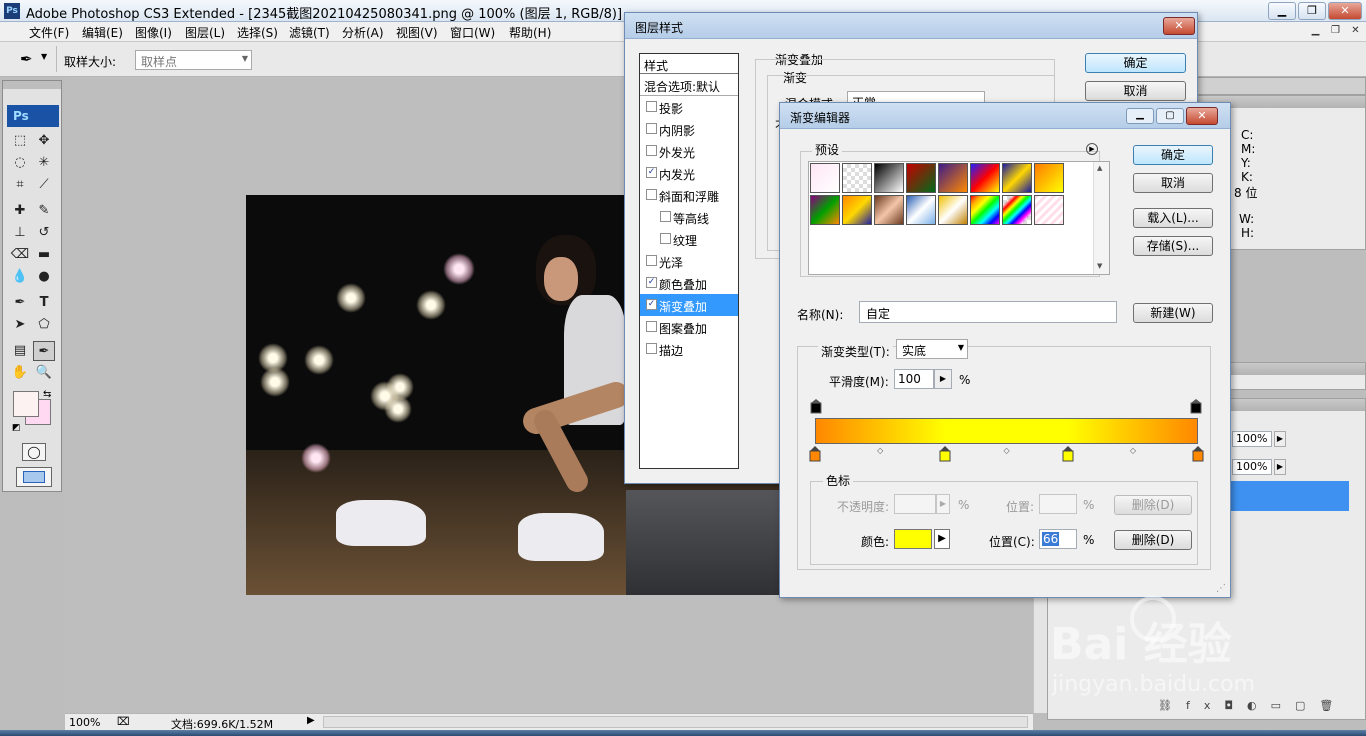 The height and width of the screenshot is (736, 1366). Describe the element at coordinates (689, 107) in the screenshot. I see `style-item: 投影` at that location.